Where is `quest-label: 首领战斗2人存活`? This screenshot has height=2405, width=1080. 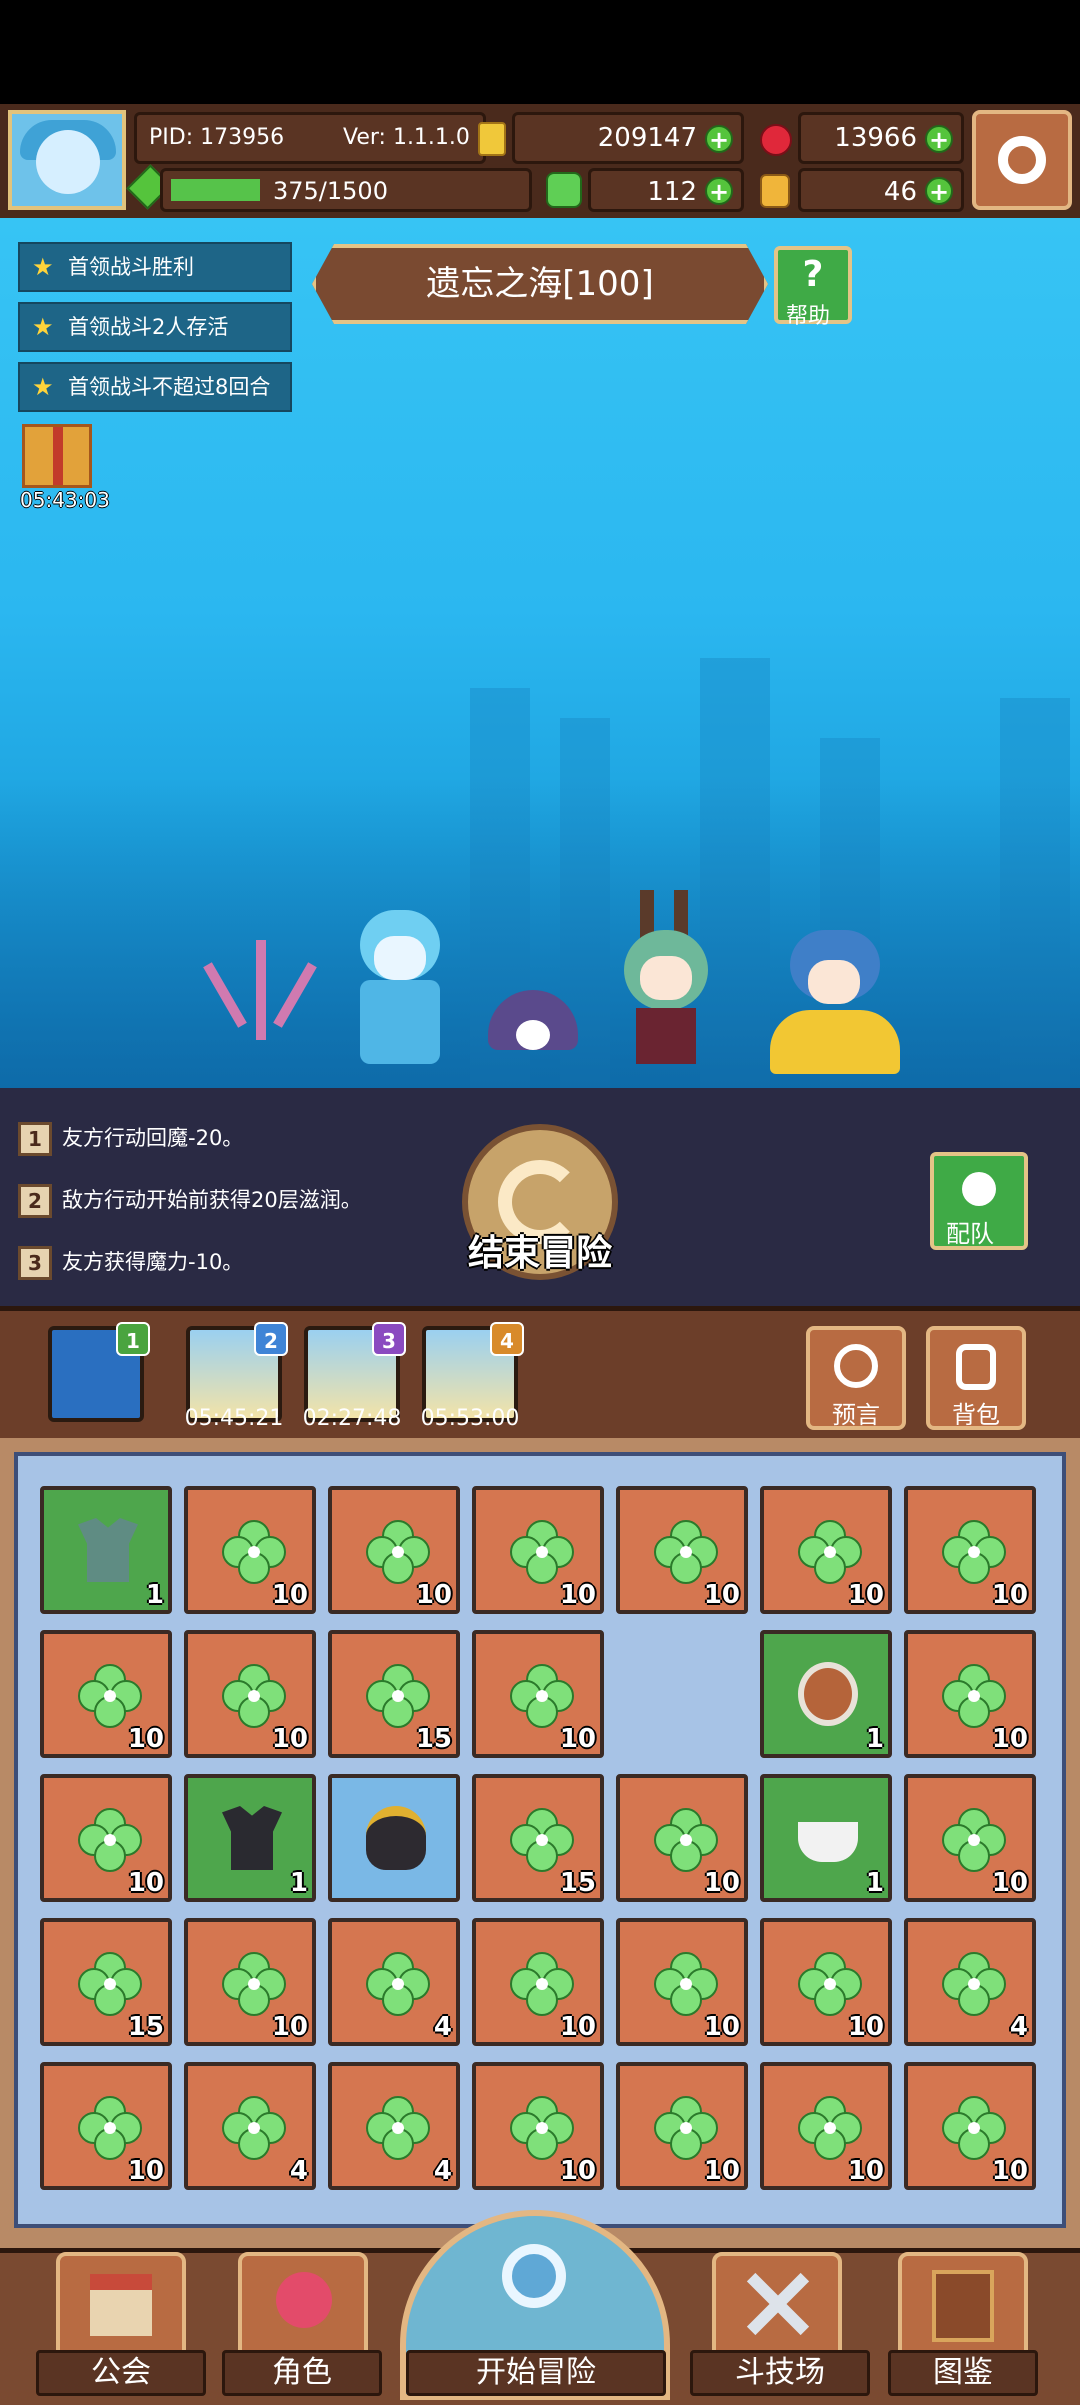 quest-label: 首领战斗2人存活 is located at coordinates (148, 327).